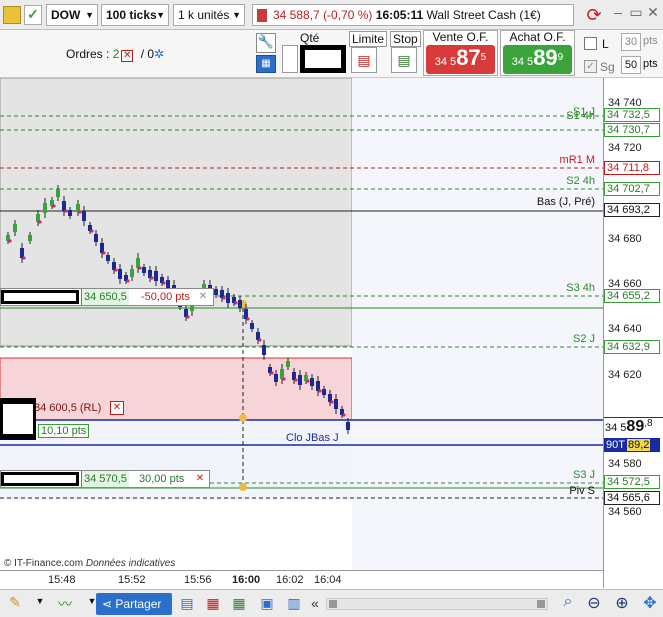 Image resolution: width=663 pixels, height=617 pixels. I want to click on y-tick: 34 560, so click(625, 512).